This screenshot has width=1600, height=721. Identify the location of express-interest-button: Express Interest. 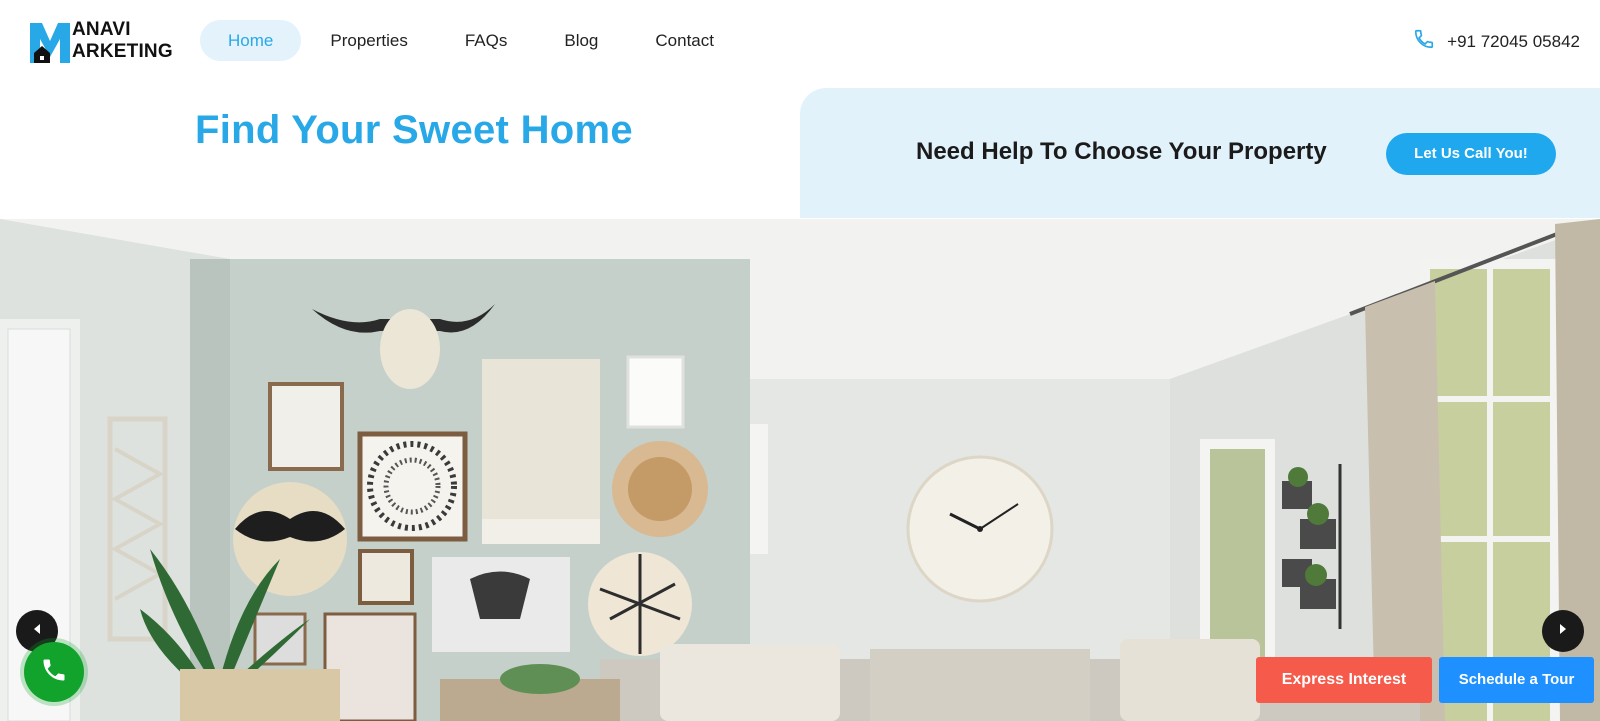
(1344, 680).